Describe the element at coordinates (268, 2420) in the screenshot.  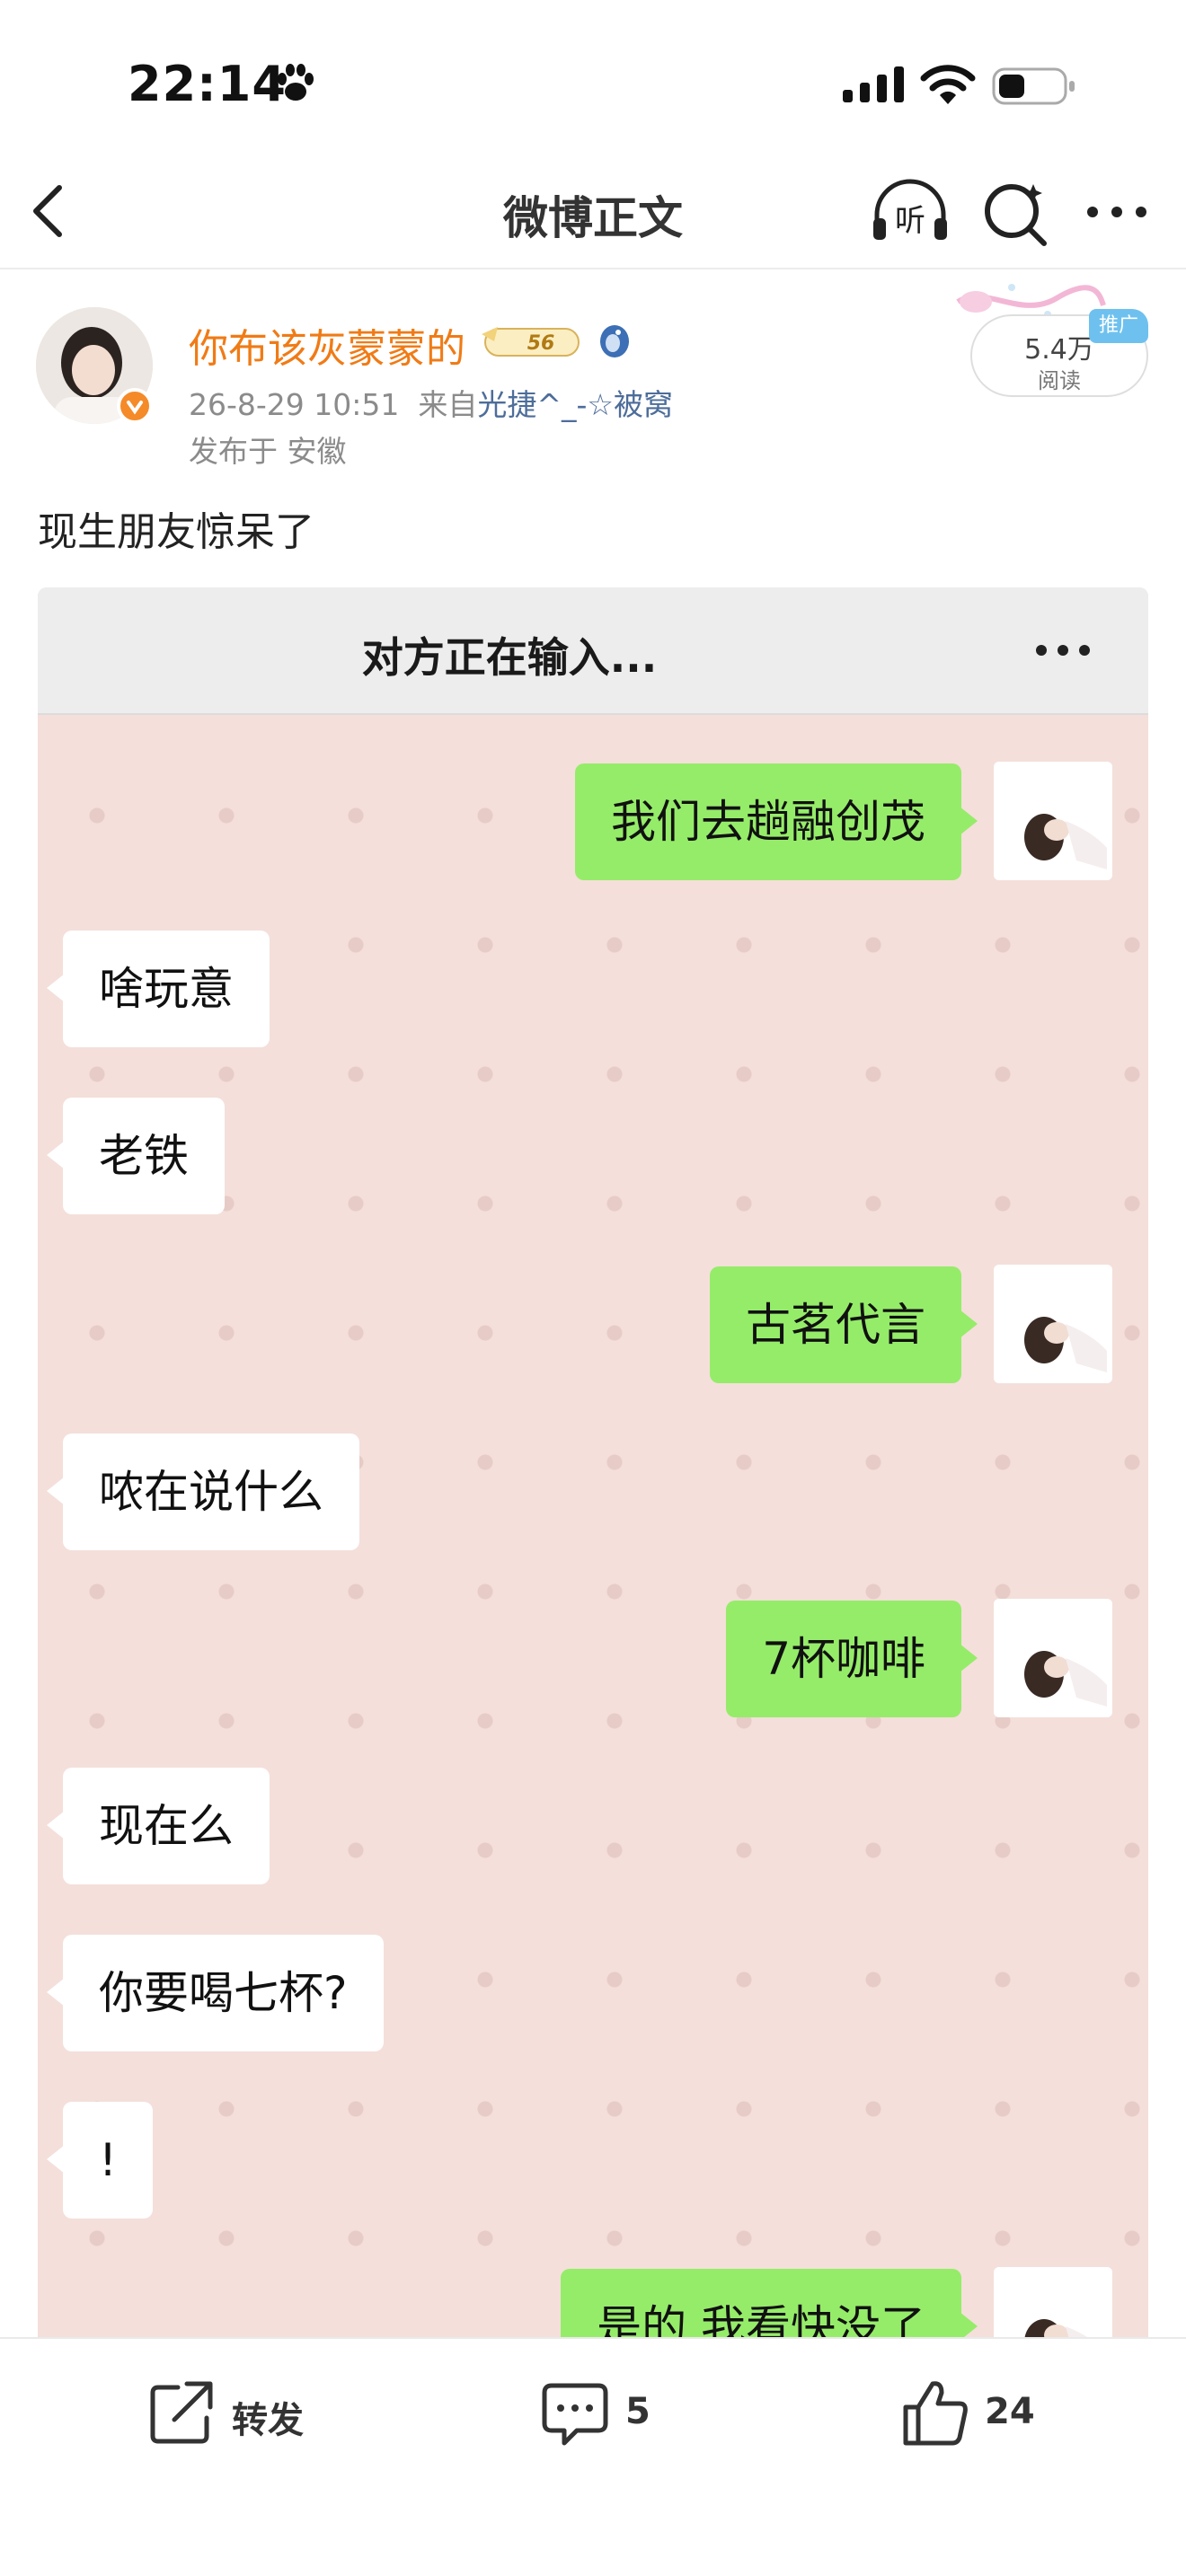
I see `repost-label: 转发` at that location.